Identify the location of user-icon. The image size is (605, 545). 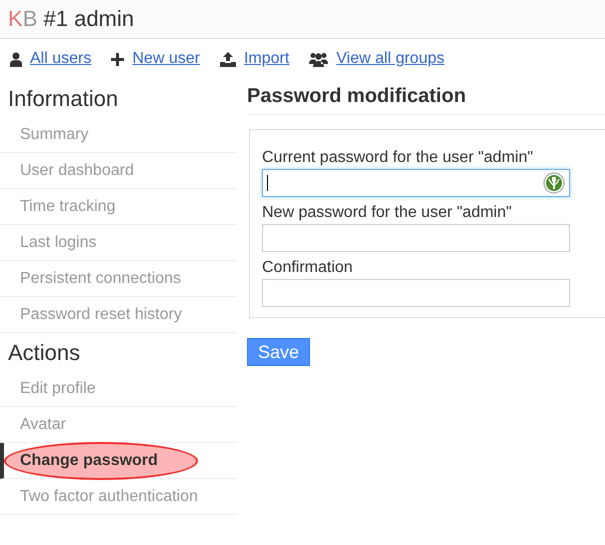
(16, 59).